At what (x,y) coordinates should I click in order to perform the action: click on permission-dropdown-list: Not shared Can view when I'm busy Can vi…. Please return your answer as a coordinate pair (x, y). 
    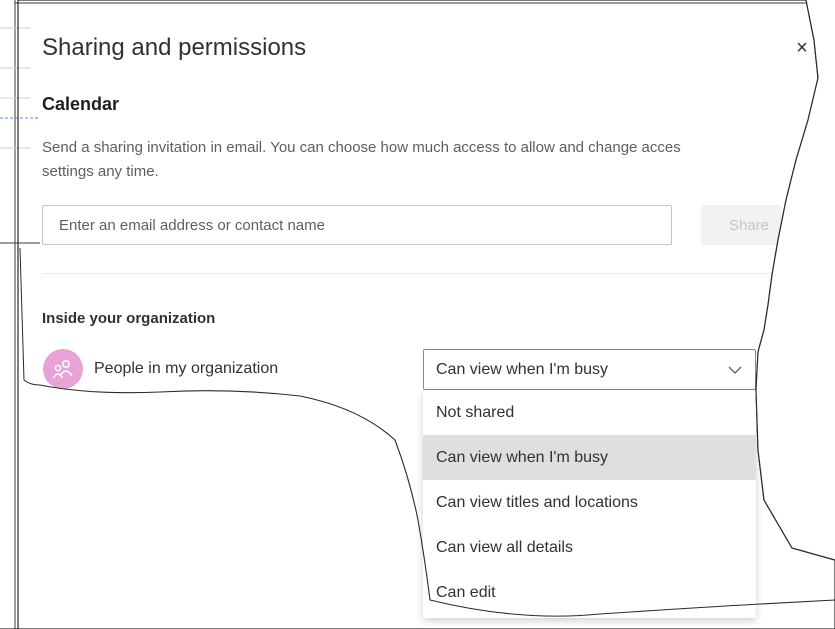
    Looking at the image, I should click on (589, 504).